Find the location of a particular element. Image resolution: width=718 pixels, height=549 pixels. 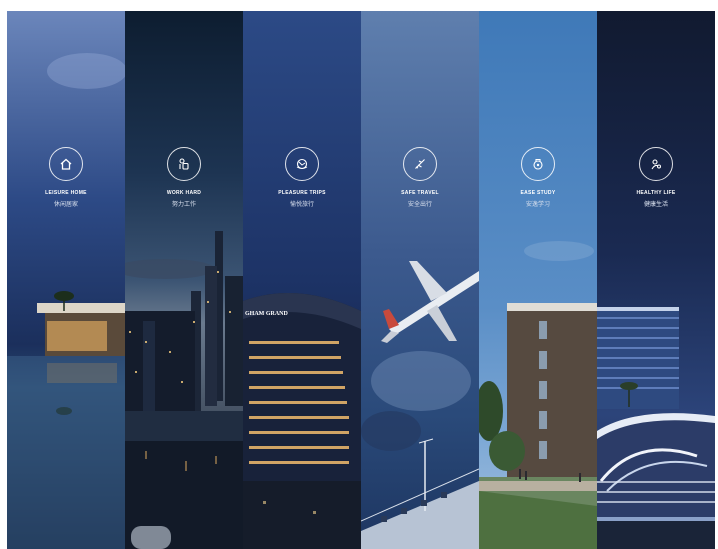

feature-title: HEALTHY LIFE is located at coordinates (656, 193).